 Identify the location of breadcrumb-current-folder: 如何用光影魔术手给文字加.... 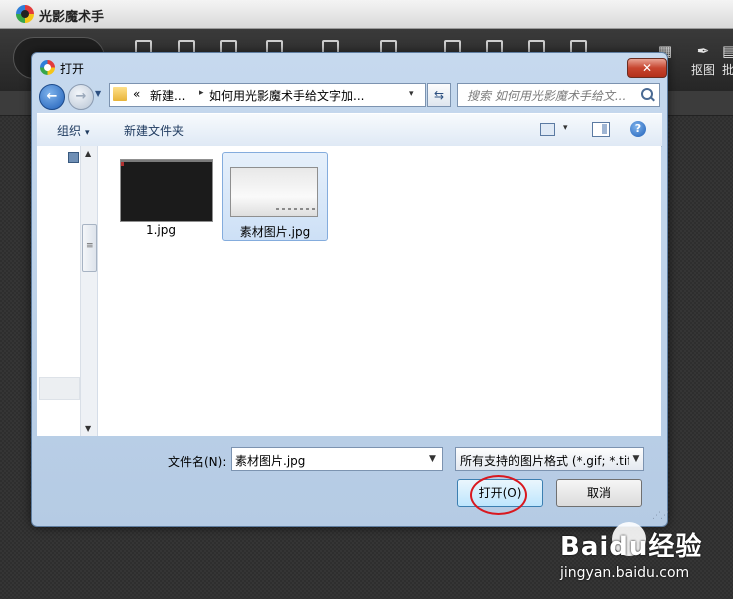
(286, 95).